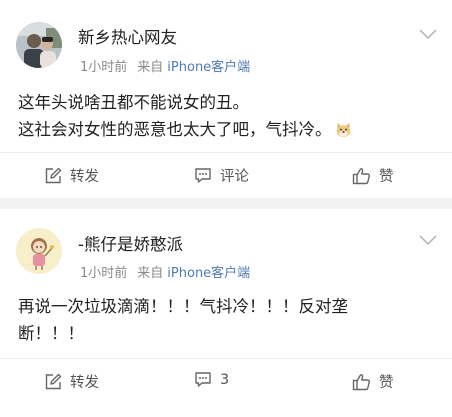 The image size is (452, 417). What do you see at coordinates (223, 320) in the screenshot?
I see `post-body: 再说一次垃圾滴滴！！！气抖冷！！！反对垄 断！！！` at bounding box center [223, 320].